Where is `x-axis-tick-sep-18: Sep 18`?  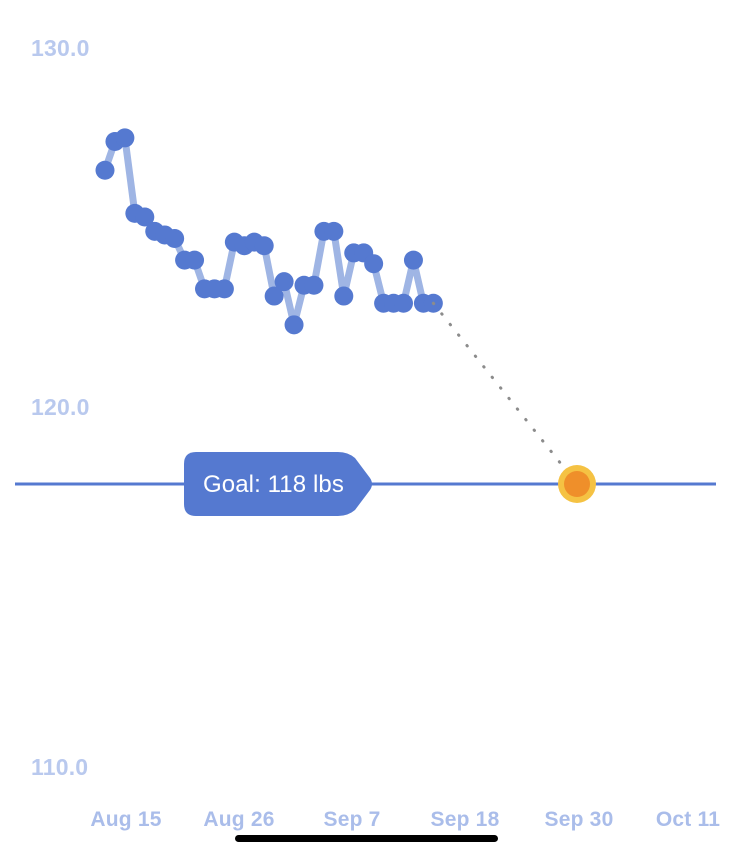
x-axis-tick-sep-18: Sep 18 is located at coordinates (465, 819).